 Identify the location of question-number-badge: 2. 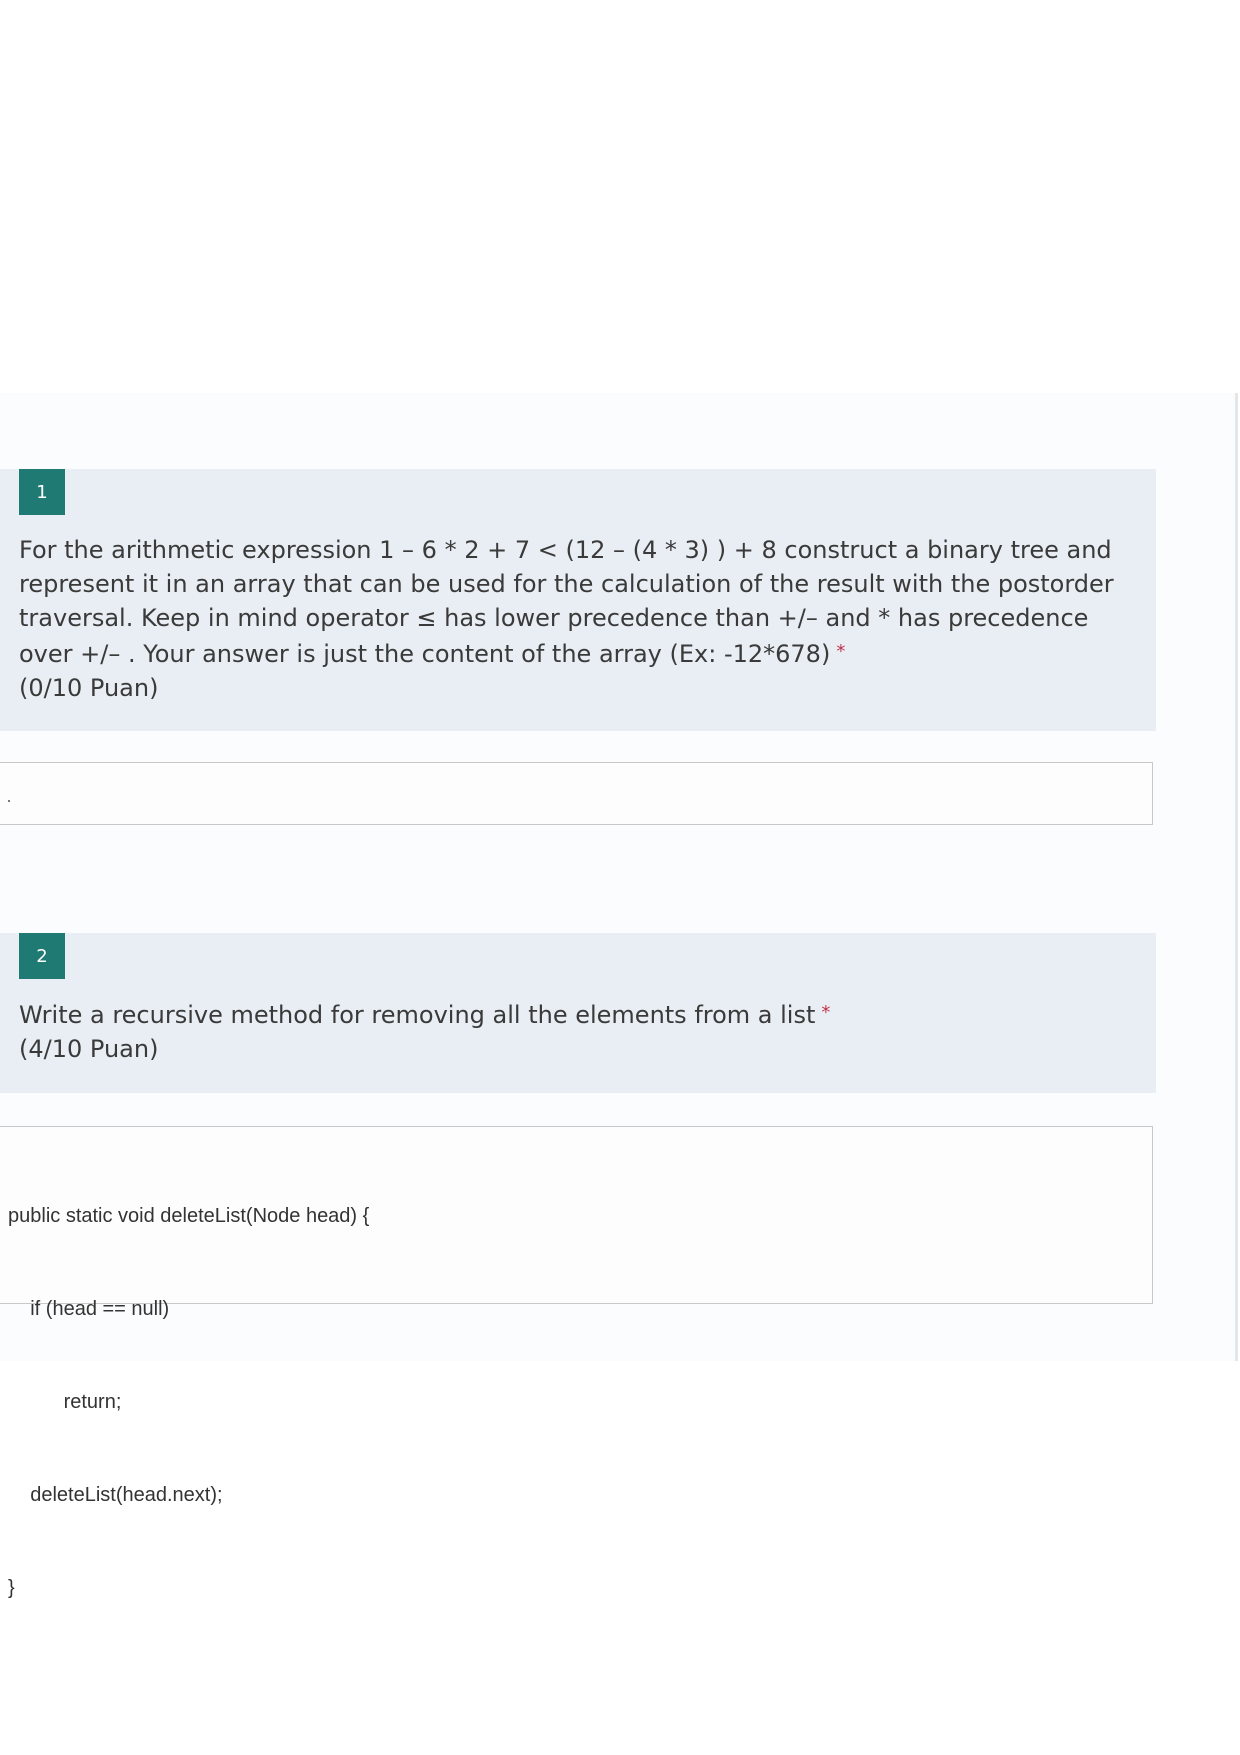
(42, 956).